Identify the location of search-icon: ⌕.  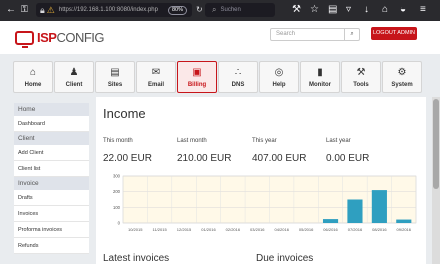
(214, 9).